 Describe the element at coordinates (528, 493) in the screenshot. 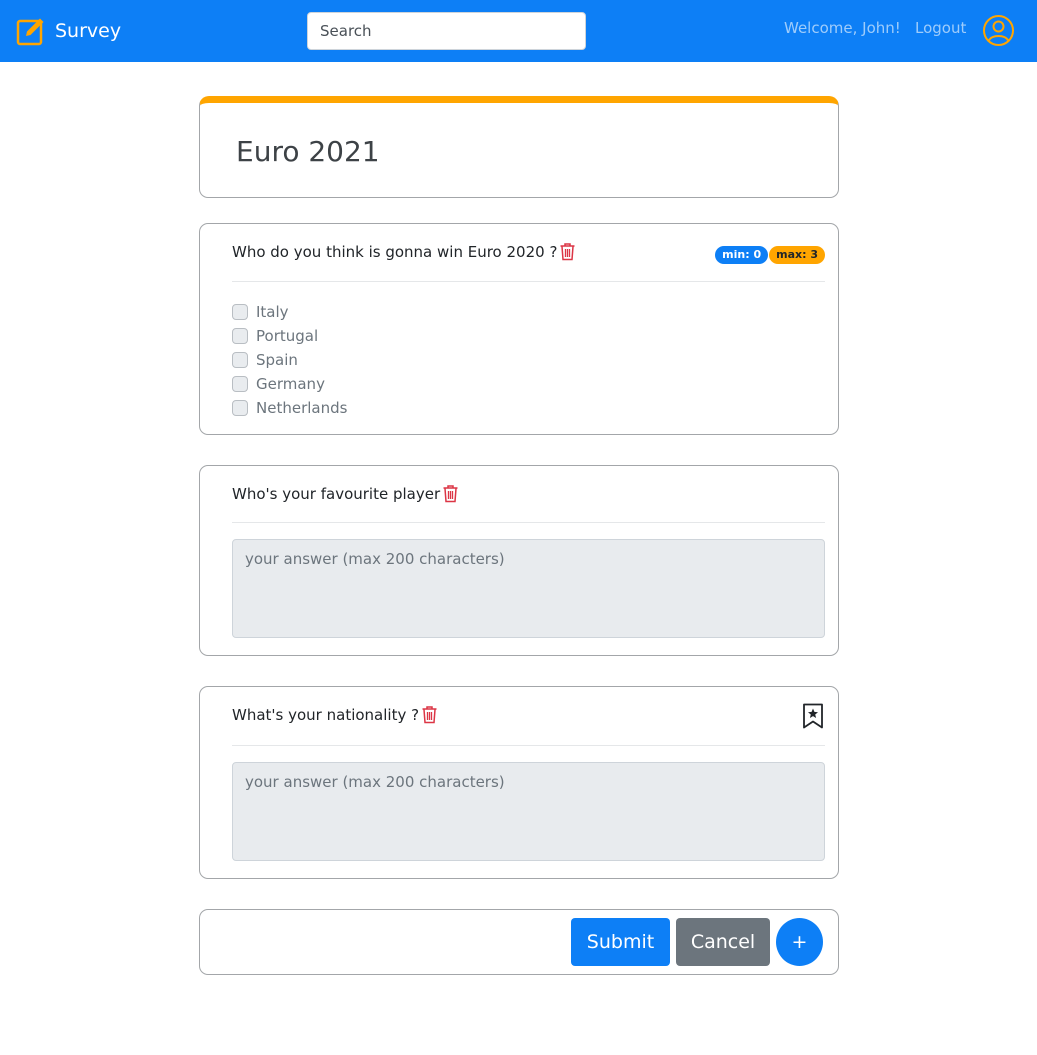

I see `question-header: Who's your favourite player` at that location.